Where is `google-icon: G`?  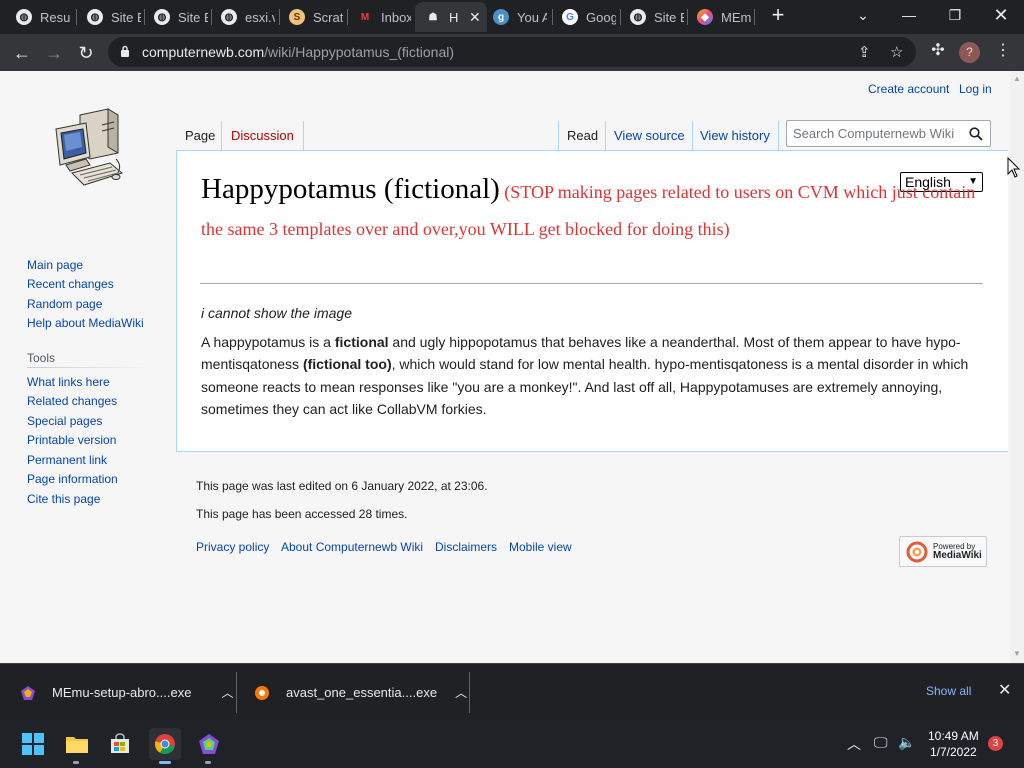 google-icon: G is located at coordinates (570, 17).